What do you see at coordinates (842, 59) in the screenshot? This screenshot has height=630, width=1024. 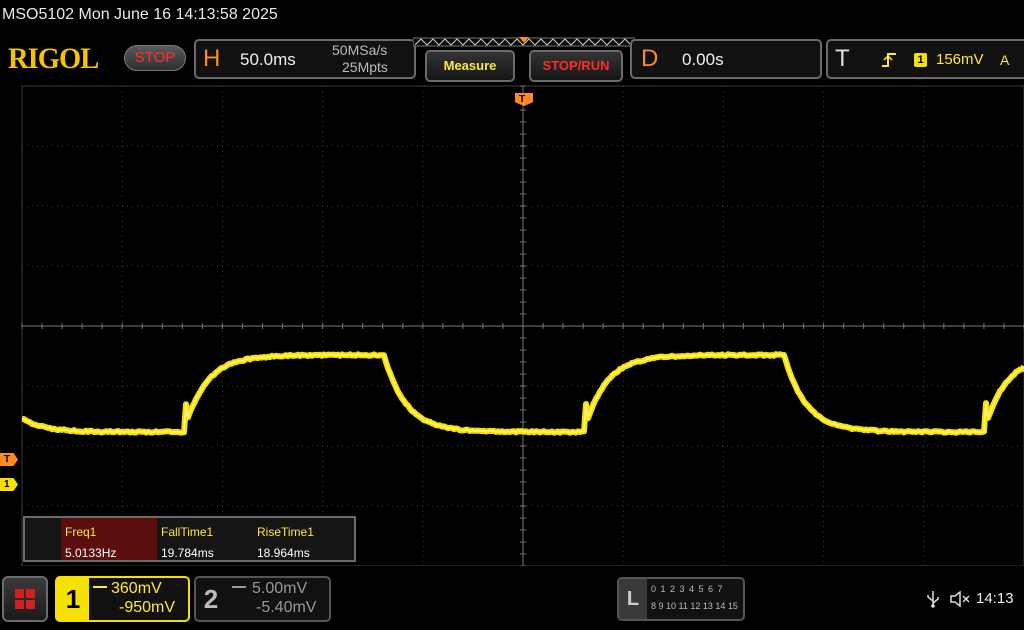 I see `trigger-letter: T` at bounding box center [842, 59].